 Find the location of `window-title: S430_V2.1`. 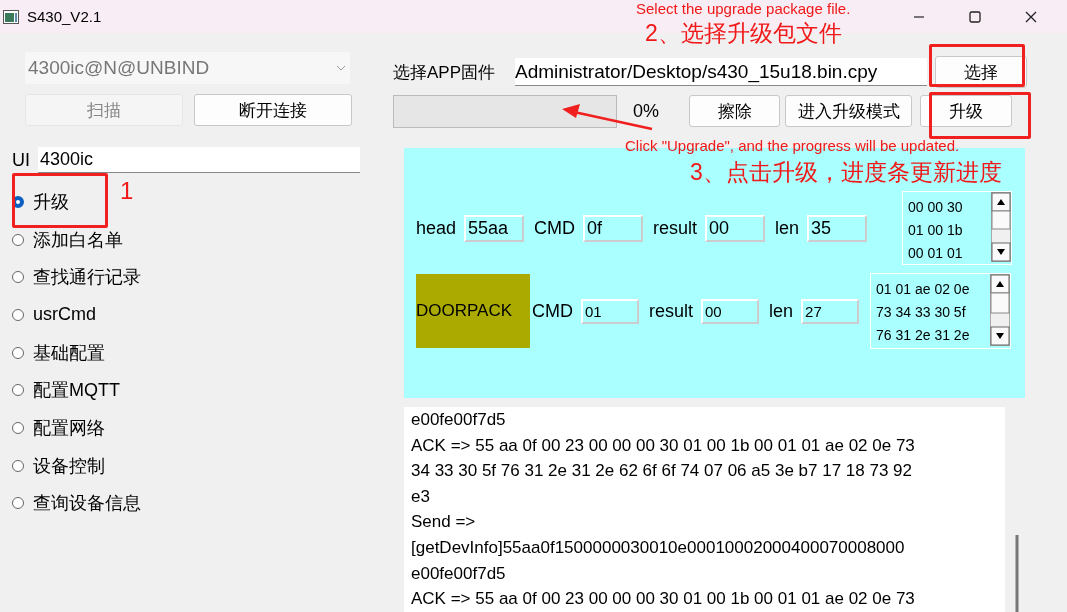

window-title: S430_V2.1 is located at coordinates (64, 16).